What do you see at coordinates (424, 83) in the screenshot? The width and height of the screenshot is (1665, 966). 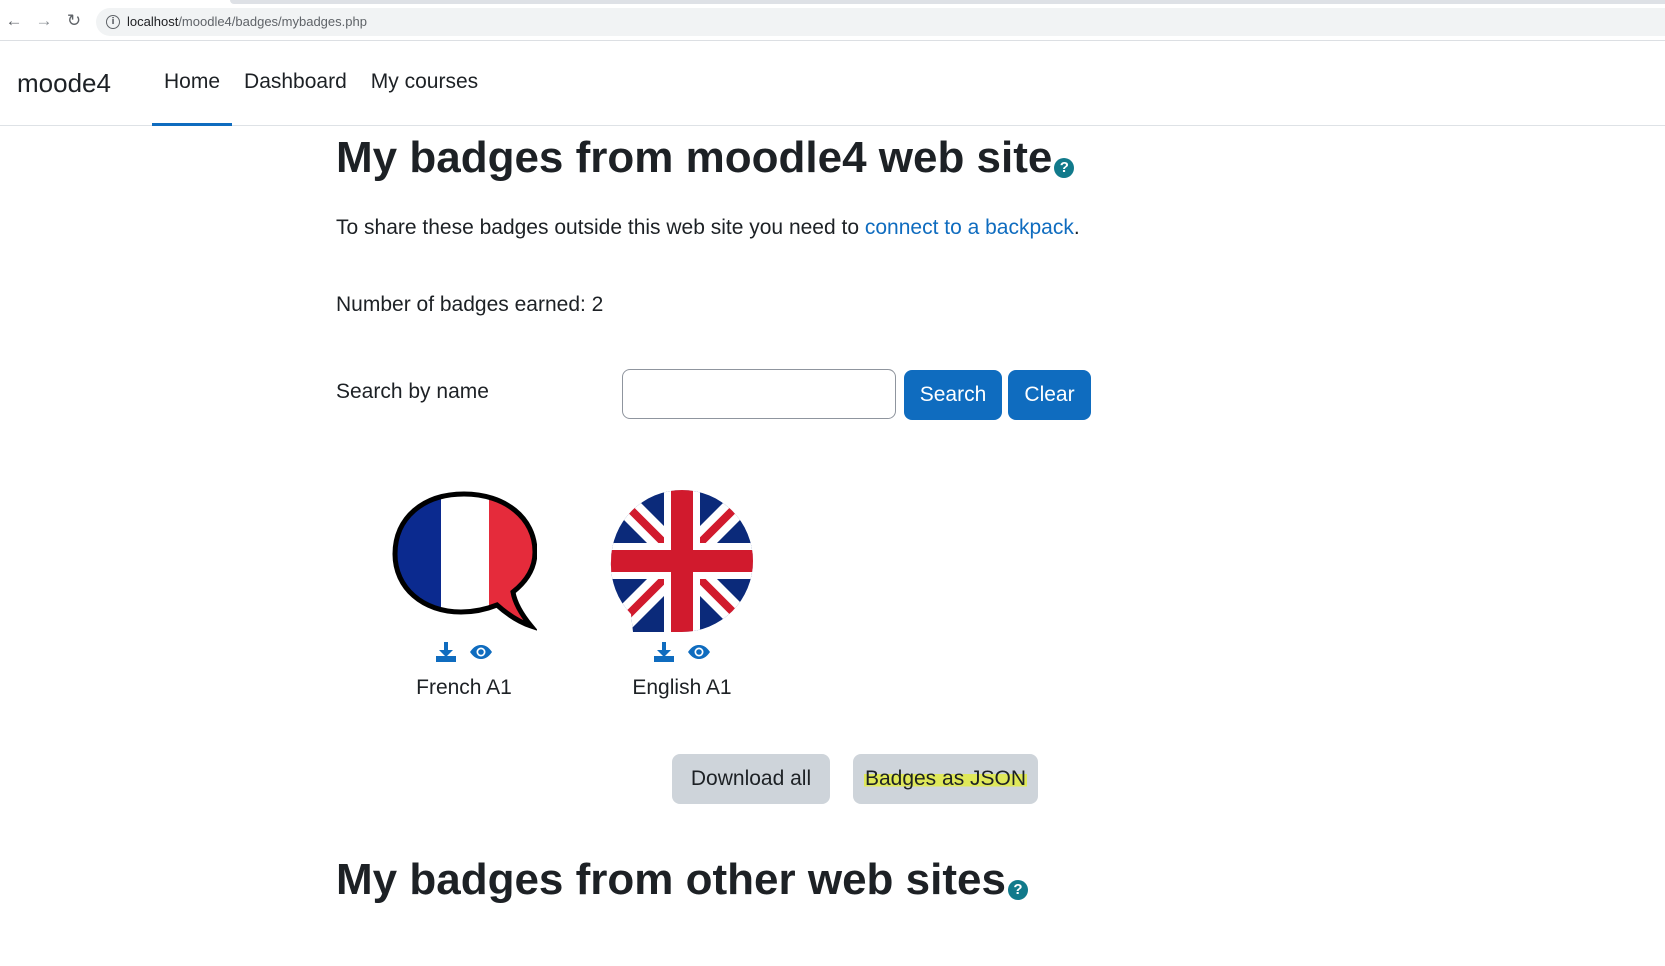 I see `nav-my-courses: My courses` at bounding box center [424, 83].